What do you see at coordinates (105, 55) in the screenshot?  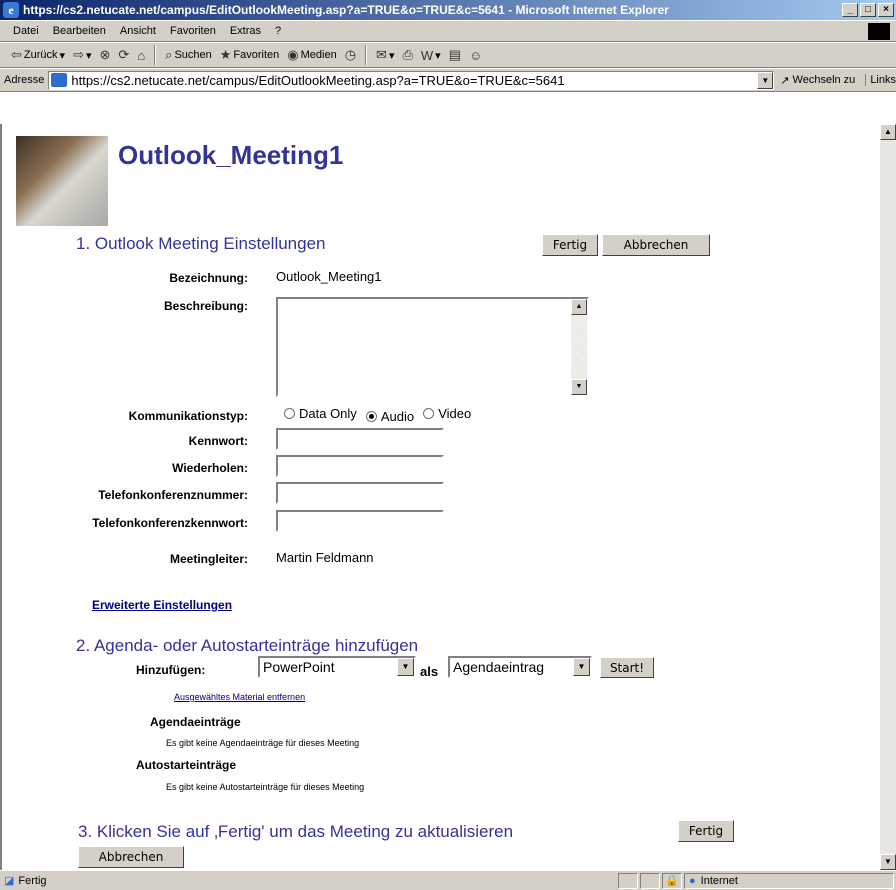 I see `stop-button: ⊗` at bounding box center [105, 55].